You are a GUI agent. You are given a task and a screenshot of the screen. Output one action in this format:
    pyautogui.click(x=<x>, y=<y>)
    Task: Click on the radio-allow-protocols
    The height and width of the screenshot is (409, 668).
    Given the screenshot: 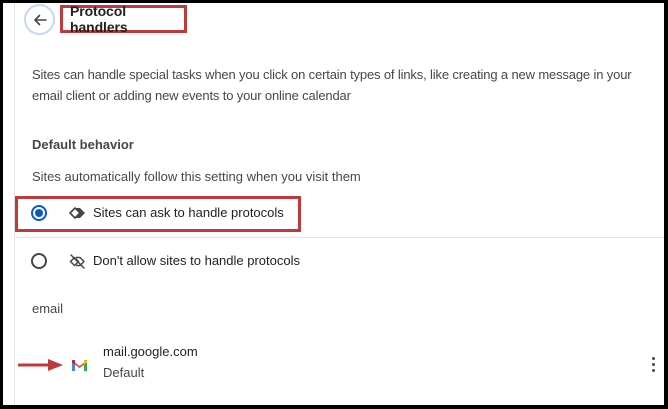 What is the action you would take?
    pyautogui.click(x=39, y=213)
    